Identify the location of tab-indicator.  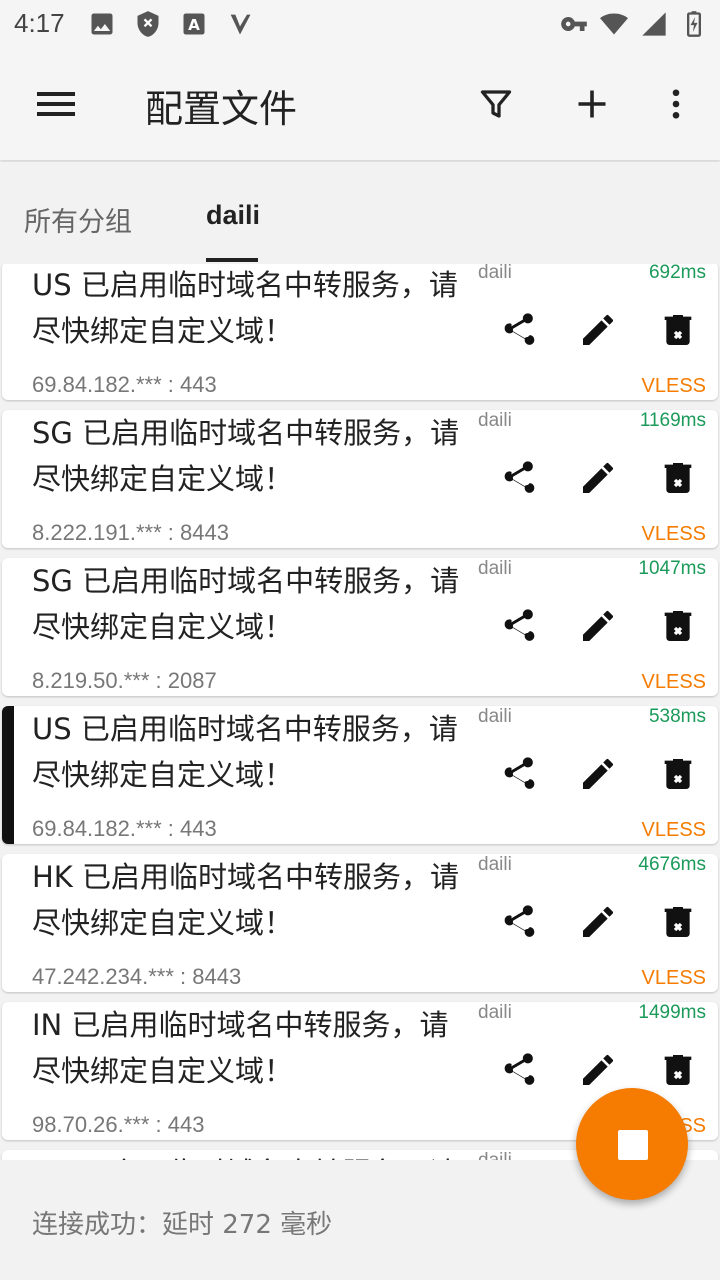
(232, 260).